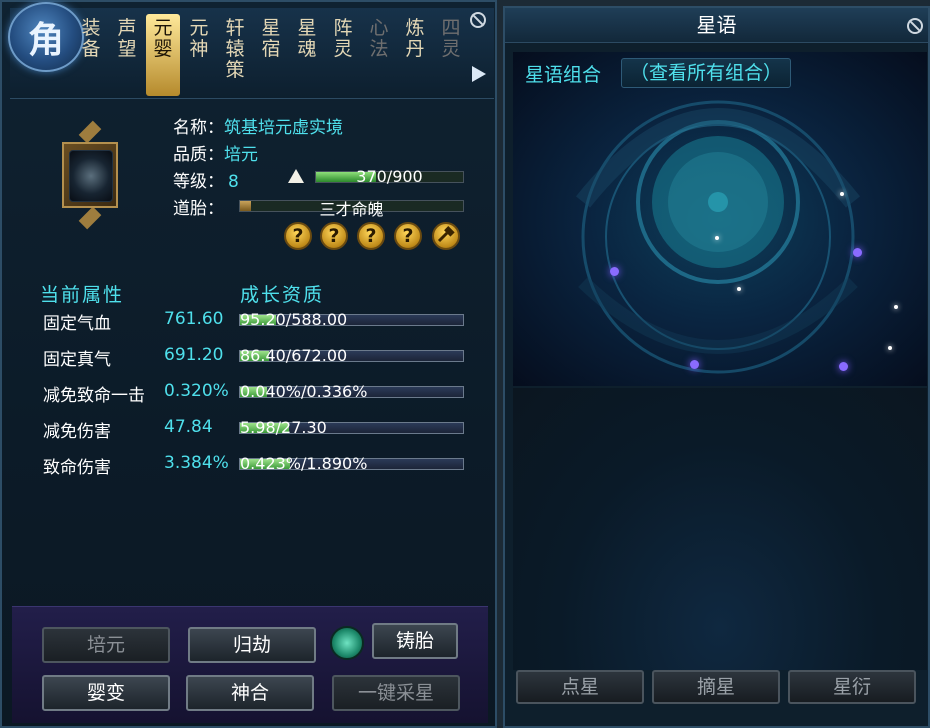 The image size is (930, 728). What do you see at coordinates (127, 49) in the screenshot?
I see `tab-label-char: 望` at bounding box center [127, 49].